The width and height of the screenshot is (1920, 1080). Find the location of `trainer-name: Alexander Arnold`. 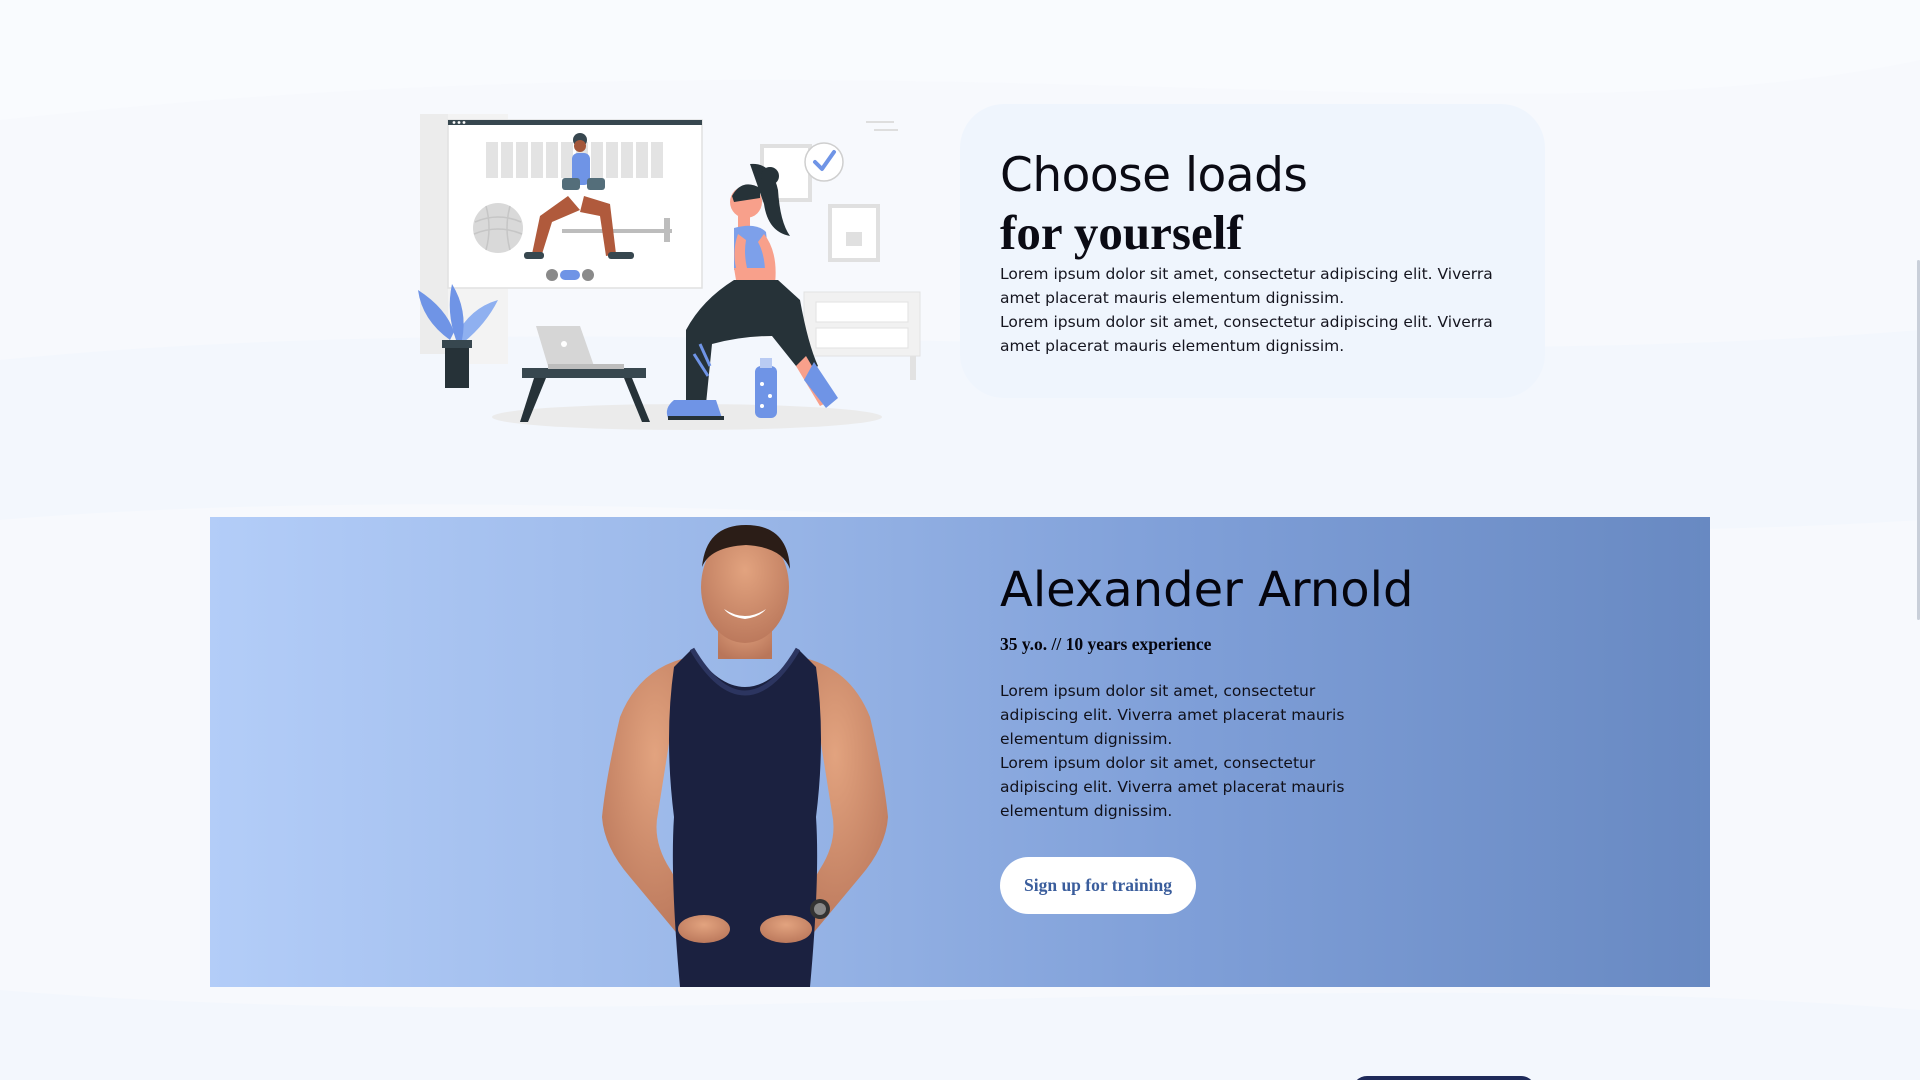

trainer-name: Alexander Arnold is located at coordinates (1207, 590).